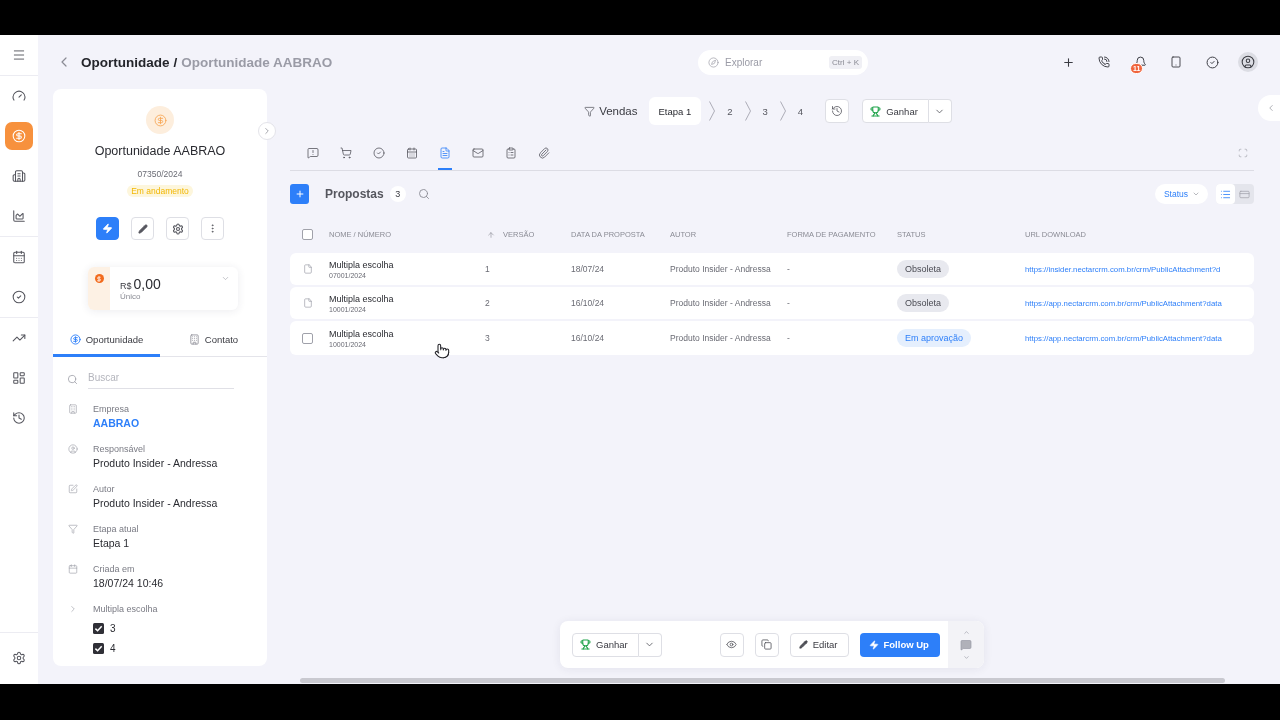 The width and height of the screenshot is (1280, 720). Describe the element at coordinates (19, 418) in the screenshot. I see `history-icon` at that location.